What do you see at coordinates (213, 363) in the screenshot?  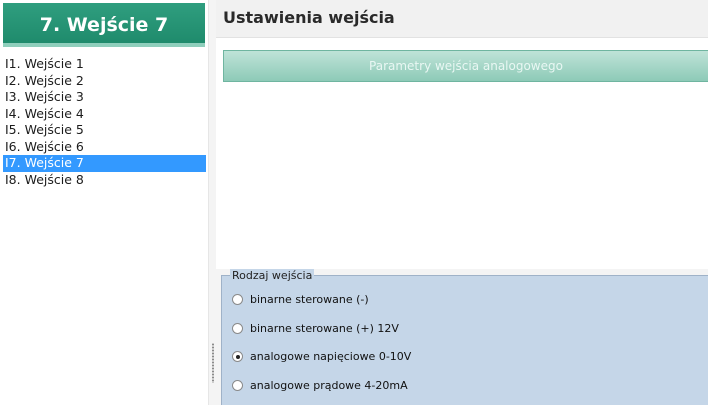 I see `splitter-grip-icon` at bounding box center [213, 363].